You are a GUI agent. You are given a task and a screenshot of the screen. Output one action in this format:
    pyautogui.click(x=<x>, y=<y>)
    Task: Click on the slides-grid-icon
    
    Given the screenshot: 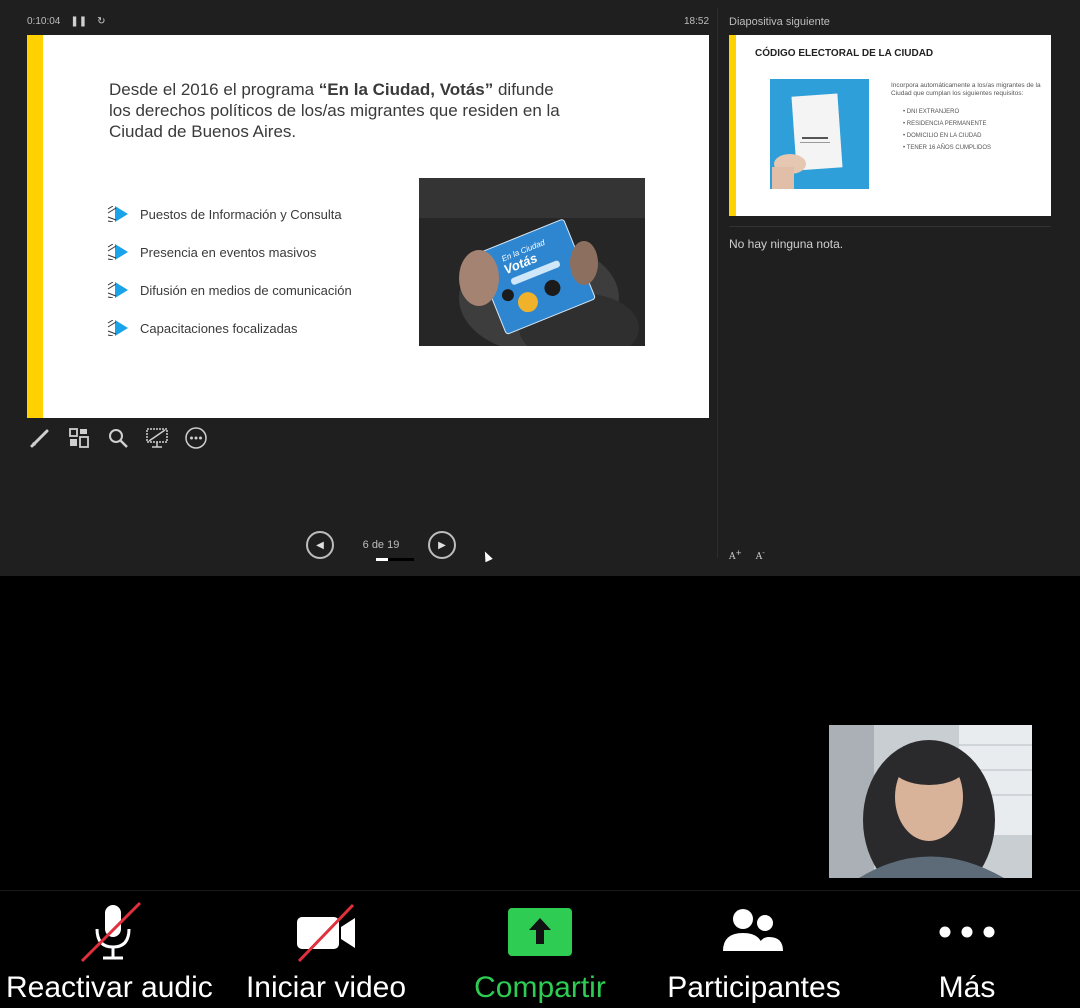 What is the action you would take?
    pyautogui.click(x=78, y=437)
    